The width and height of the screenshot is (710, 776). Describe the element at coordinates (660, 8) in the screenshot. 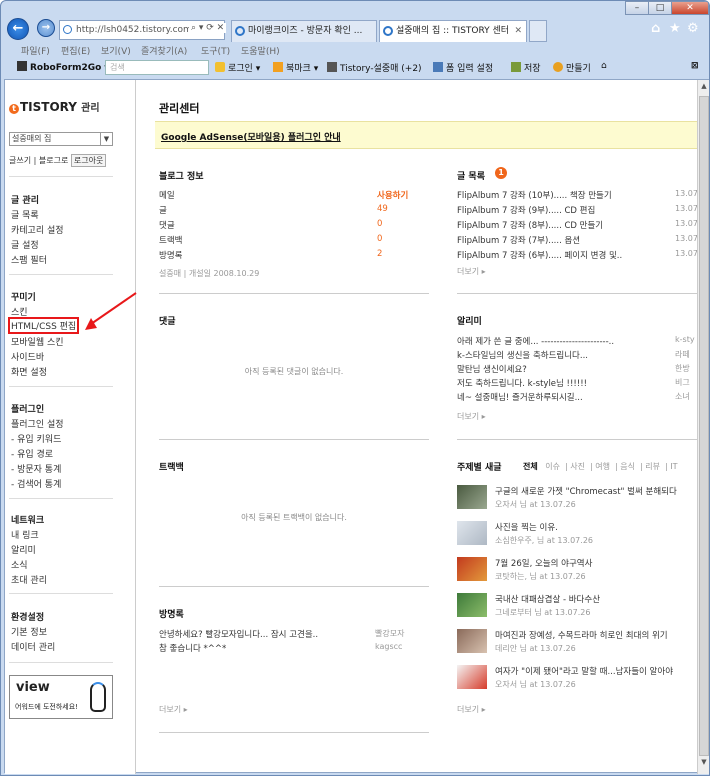

I see `maximize-button: □` at that location.